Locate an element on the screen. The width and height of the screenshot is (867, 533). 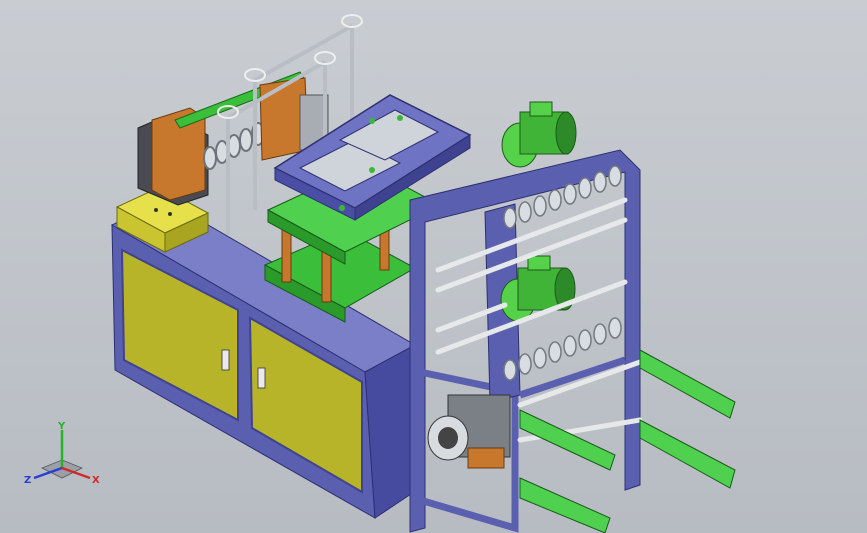
y-axis-label: Y is located at coordinates (61, 426).